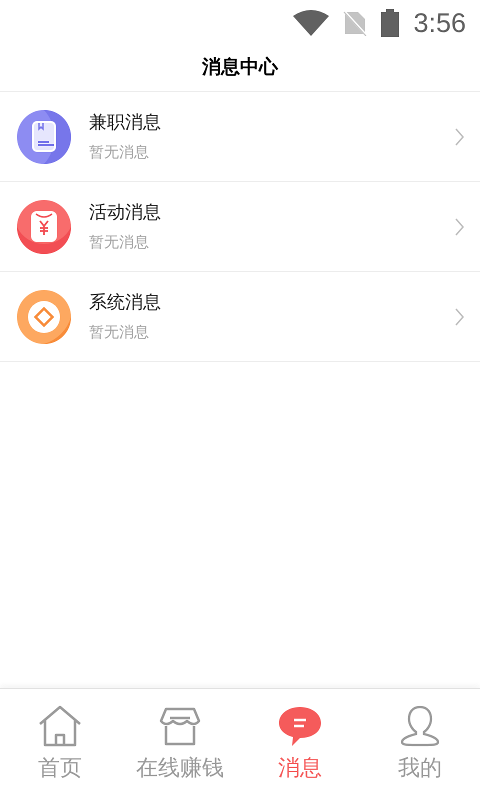  I want to click on tab-bar-item: 消息, so click(300, 747).